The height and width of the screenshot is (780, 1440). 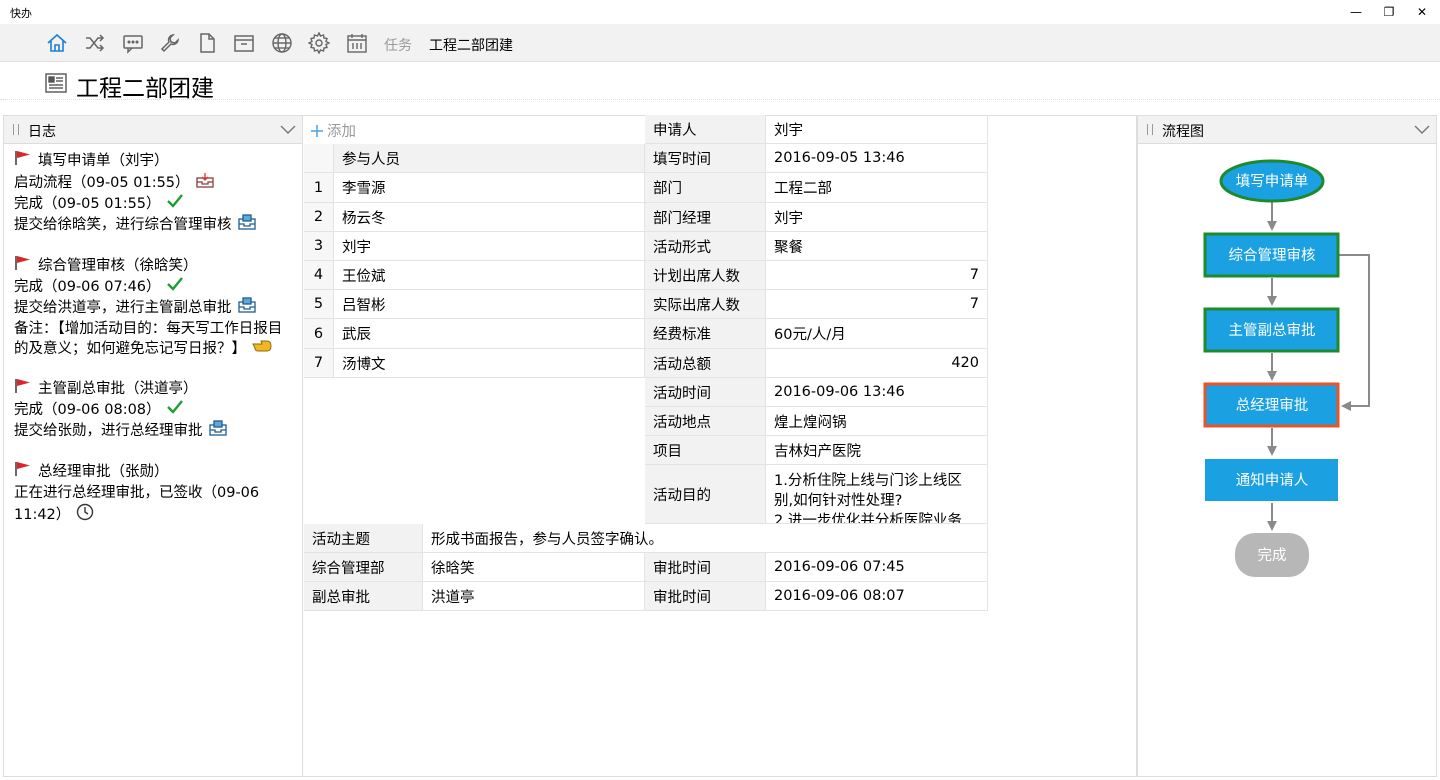 I want to click on log-step-title: 综合管理审核（徐晗笑）, so click(x=118, y=266).